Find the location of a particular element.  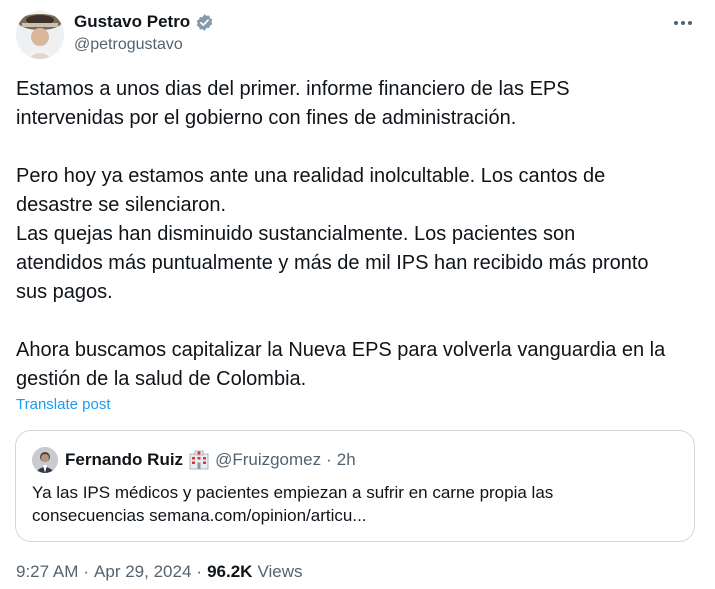

more-dots-icon is located at coordinates (683, 23).